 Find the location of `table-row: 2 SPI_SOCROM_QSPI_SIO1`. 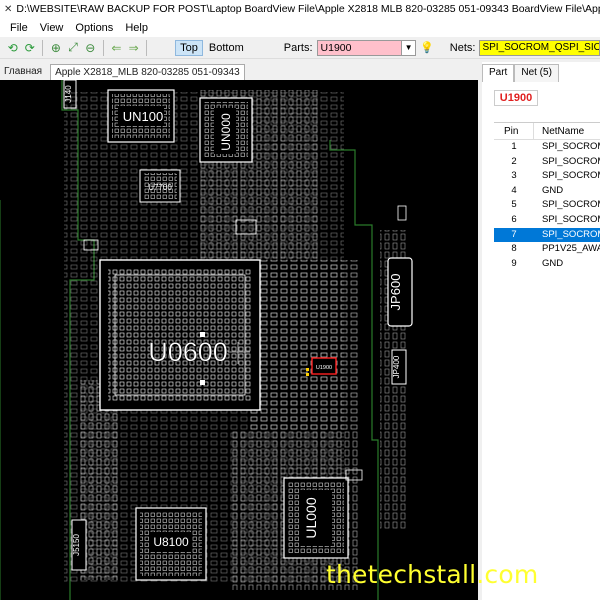

table-row: 2 SPI_SOCROM_QSPI_SIO1 is located at coordinates (547, 162).